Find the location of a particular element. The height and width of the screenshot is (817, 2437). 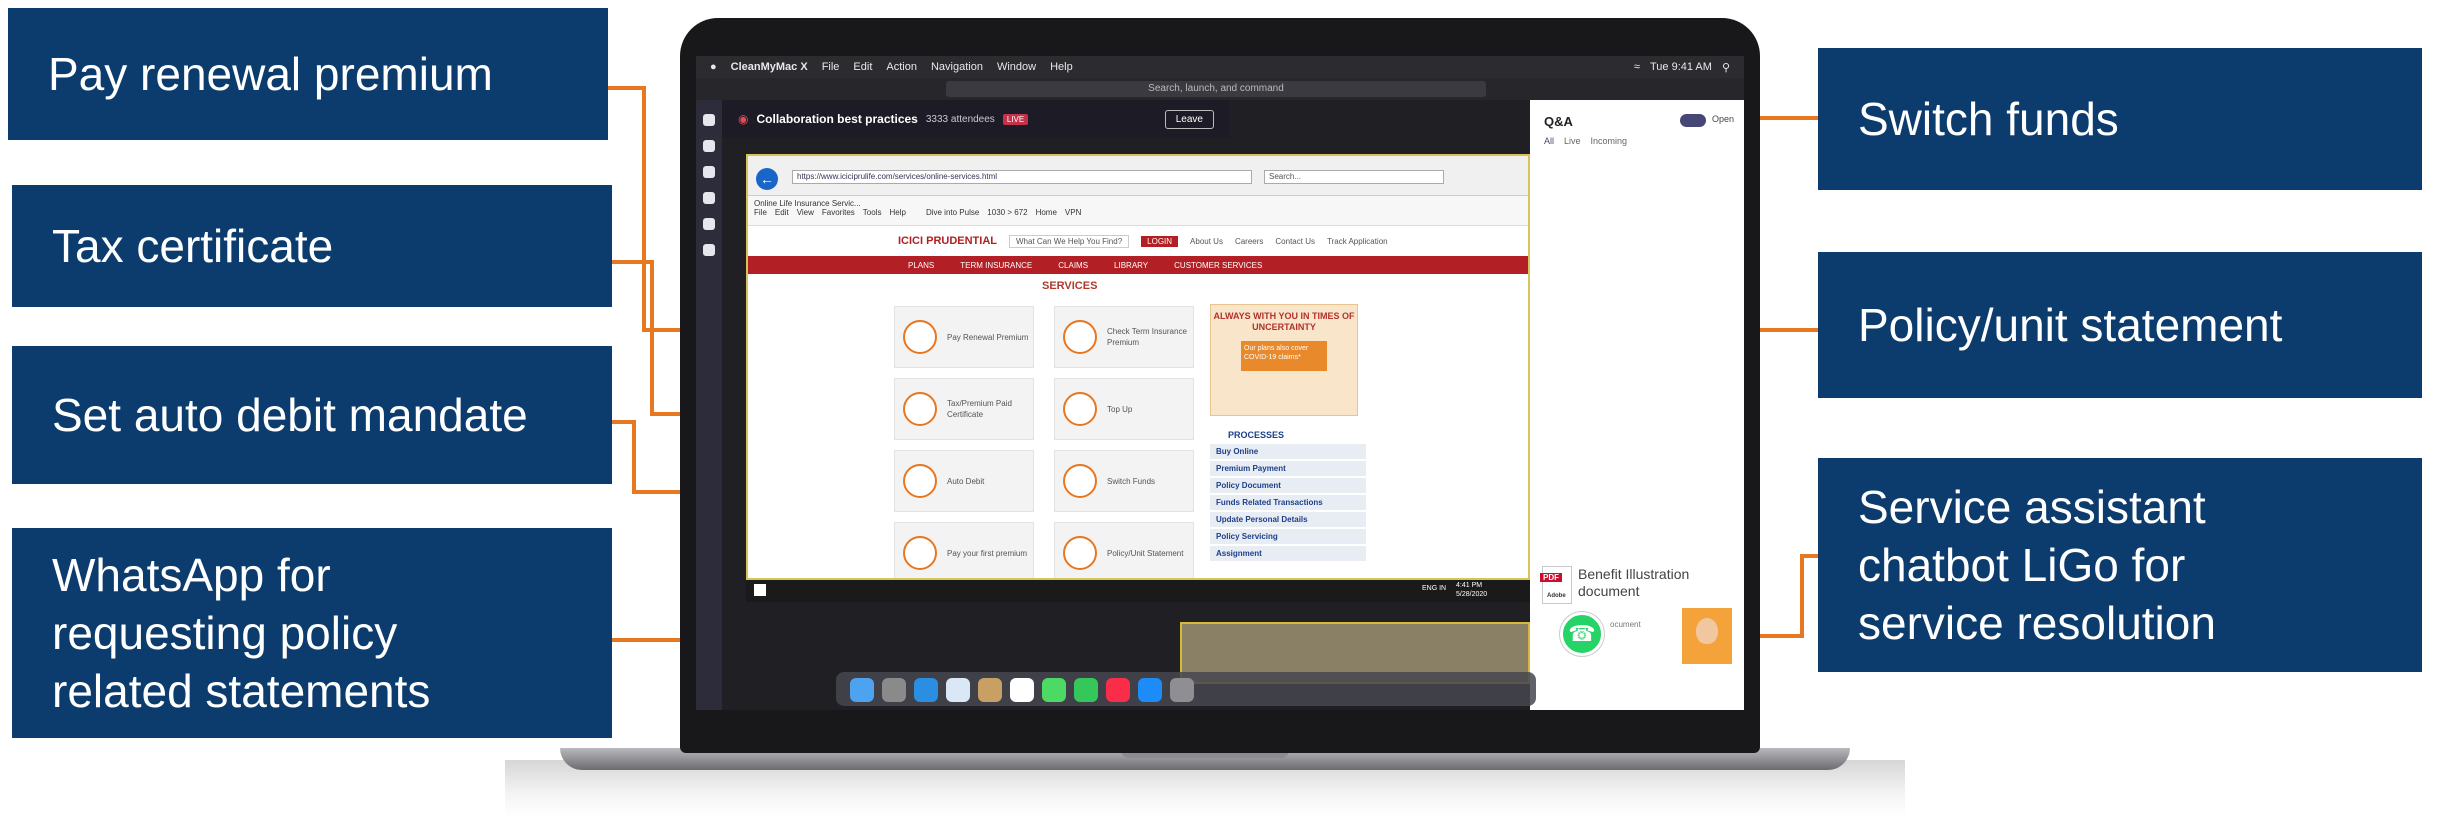

teams-search-input: Search, launch, and command is located at coordinates (1216, 89).